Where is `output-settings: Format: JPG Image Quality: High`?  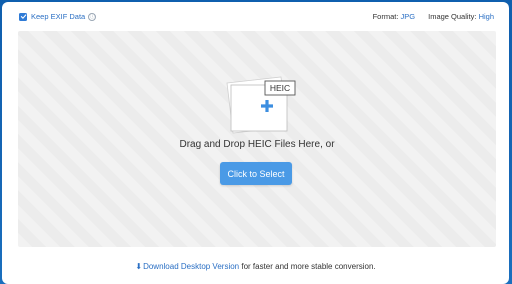
output-settings: Format: JPG Image Quality: High is located at coordinates (433, 16).